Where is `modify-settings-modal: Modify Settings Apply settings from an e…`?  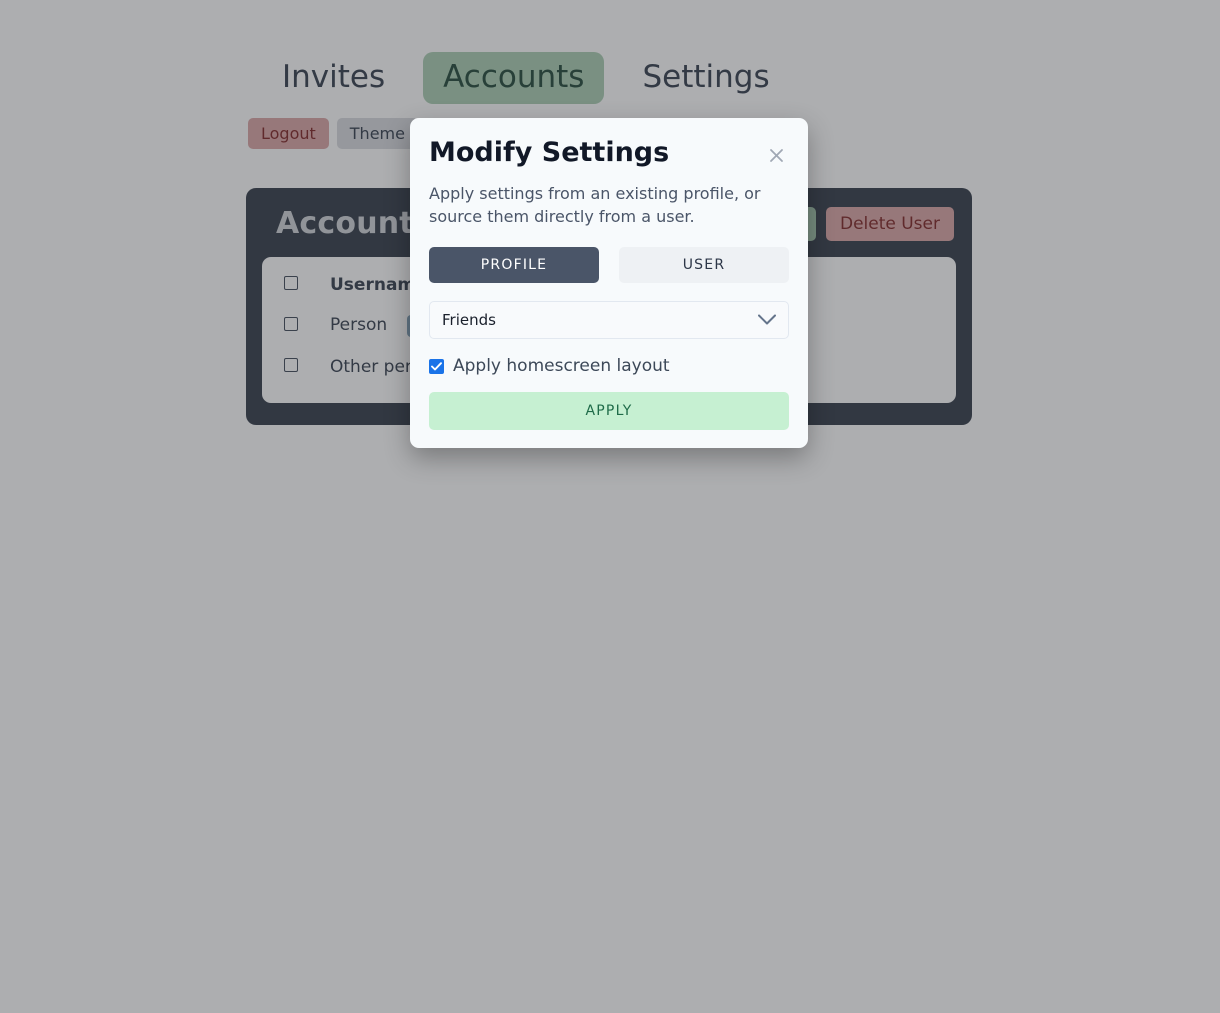 modify-settings-modal: Modify Settings Apply settings from an e… is located at coordinates (609, 283).